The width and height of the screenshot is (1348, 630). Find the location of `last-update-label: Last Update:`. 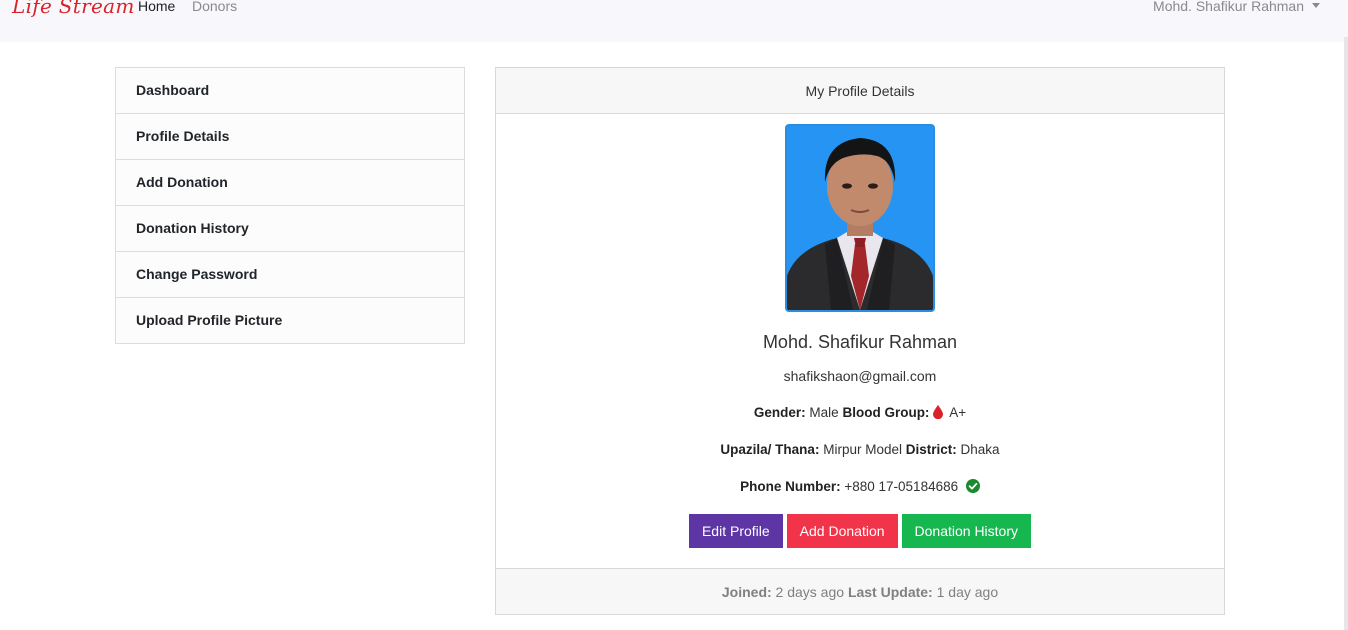

last-update-label: Last Update: is located at coordinates (890, 592).